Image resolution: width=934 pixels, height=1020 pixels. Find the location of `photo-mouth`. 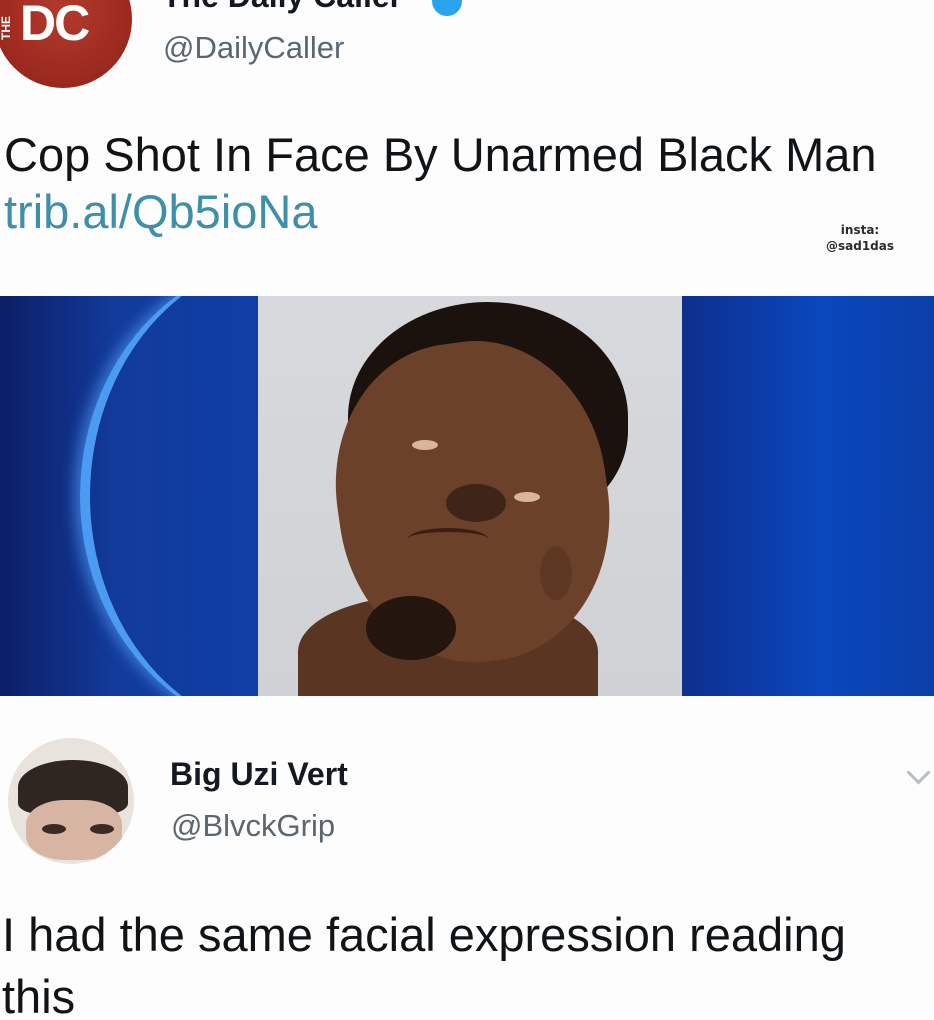

photo-mouth is located at coordinates (448, 539).